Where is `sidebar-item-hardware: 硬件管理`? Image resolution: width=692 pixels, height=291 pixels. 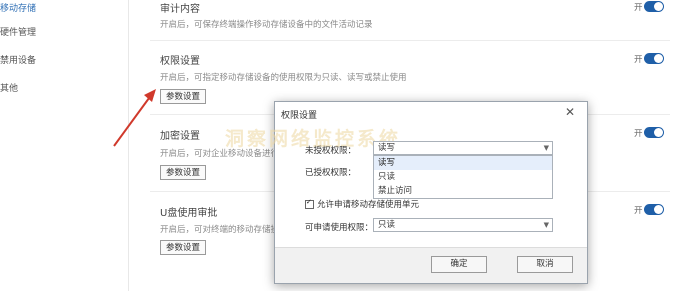
sidebar-item-hardware: 硬件管理 is located at coordinates (18, 33).